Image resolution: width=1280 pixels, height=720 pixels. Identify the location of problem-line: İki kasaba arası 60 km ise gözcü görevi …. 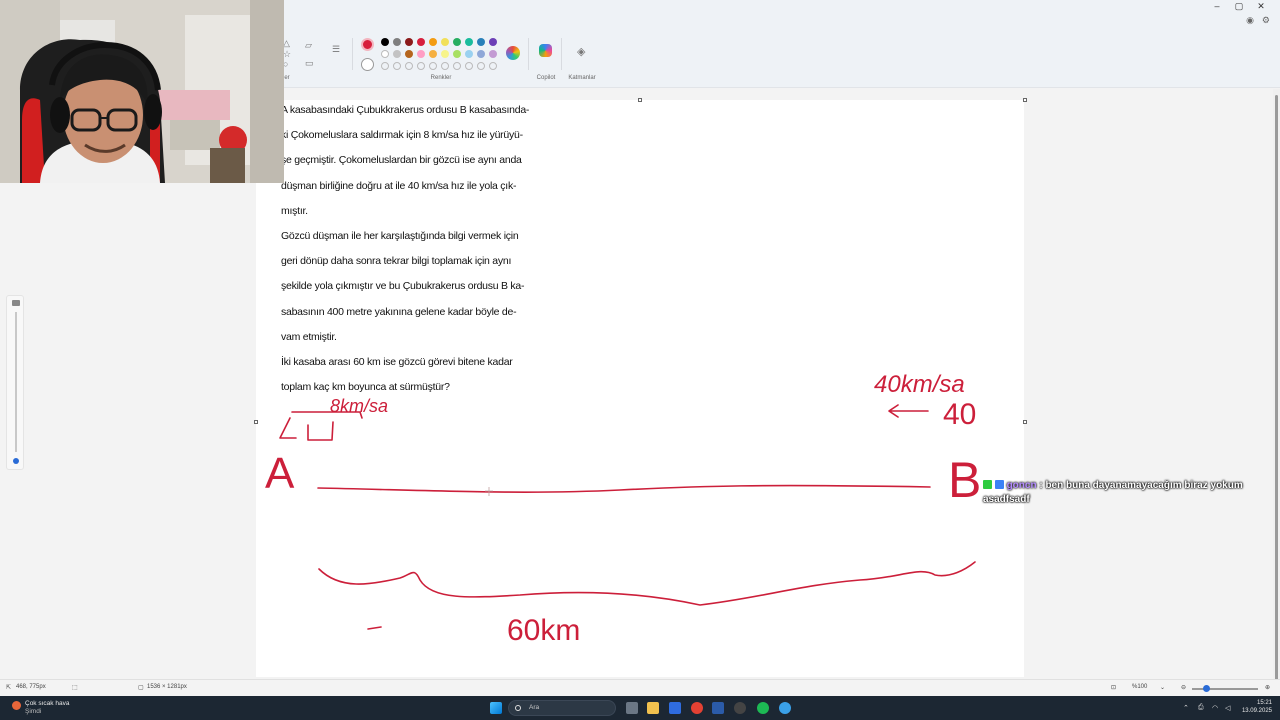
(397, 361).